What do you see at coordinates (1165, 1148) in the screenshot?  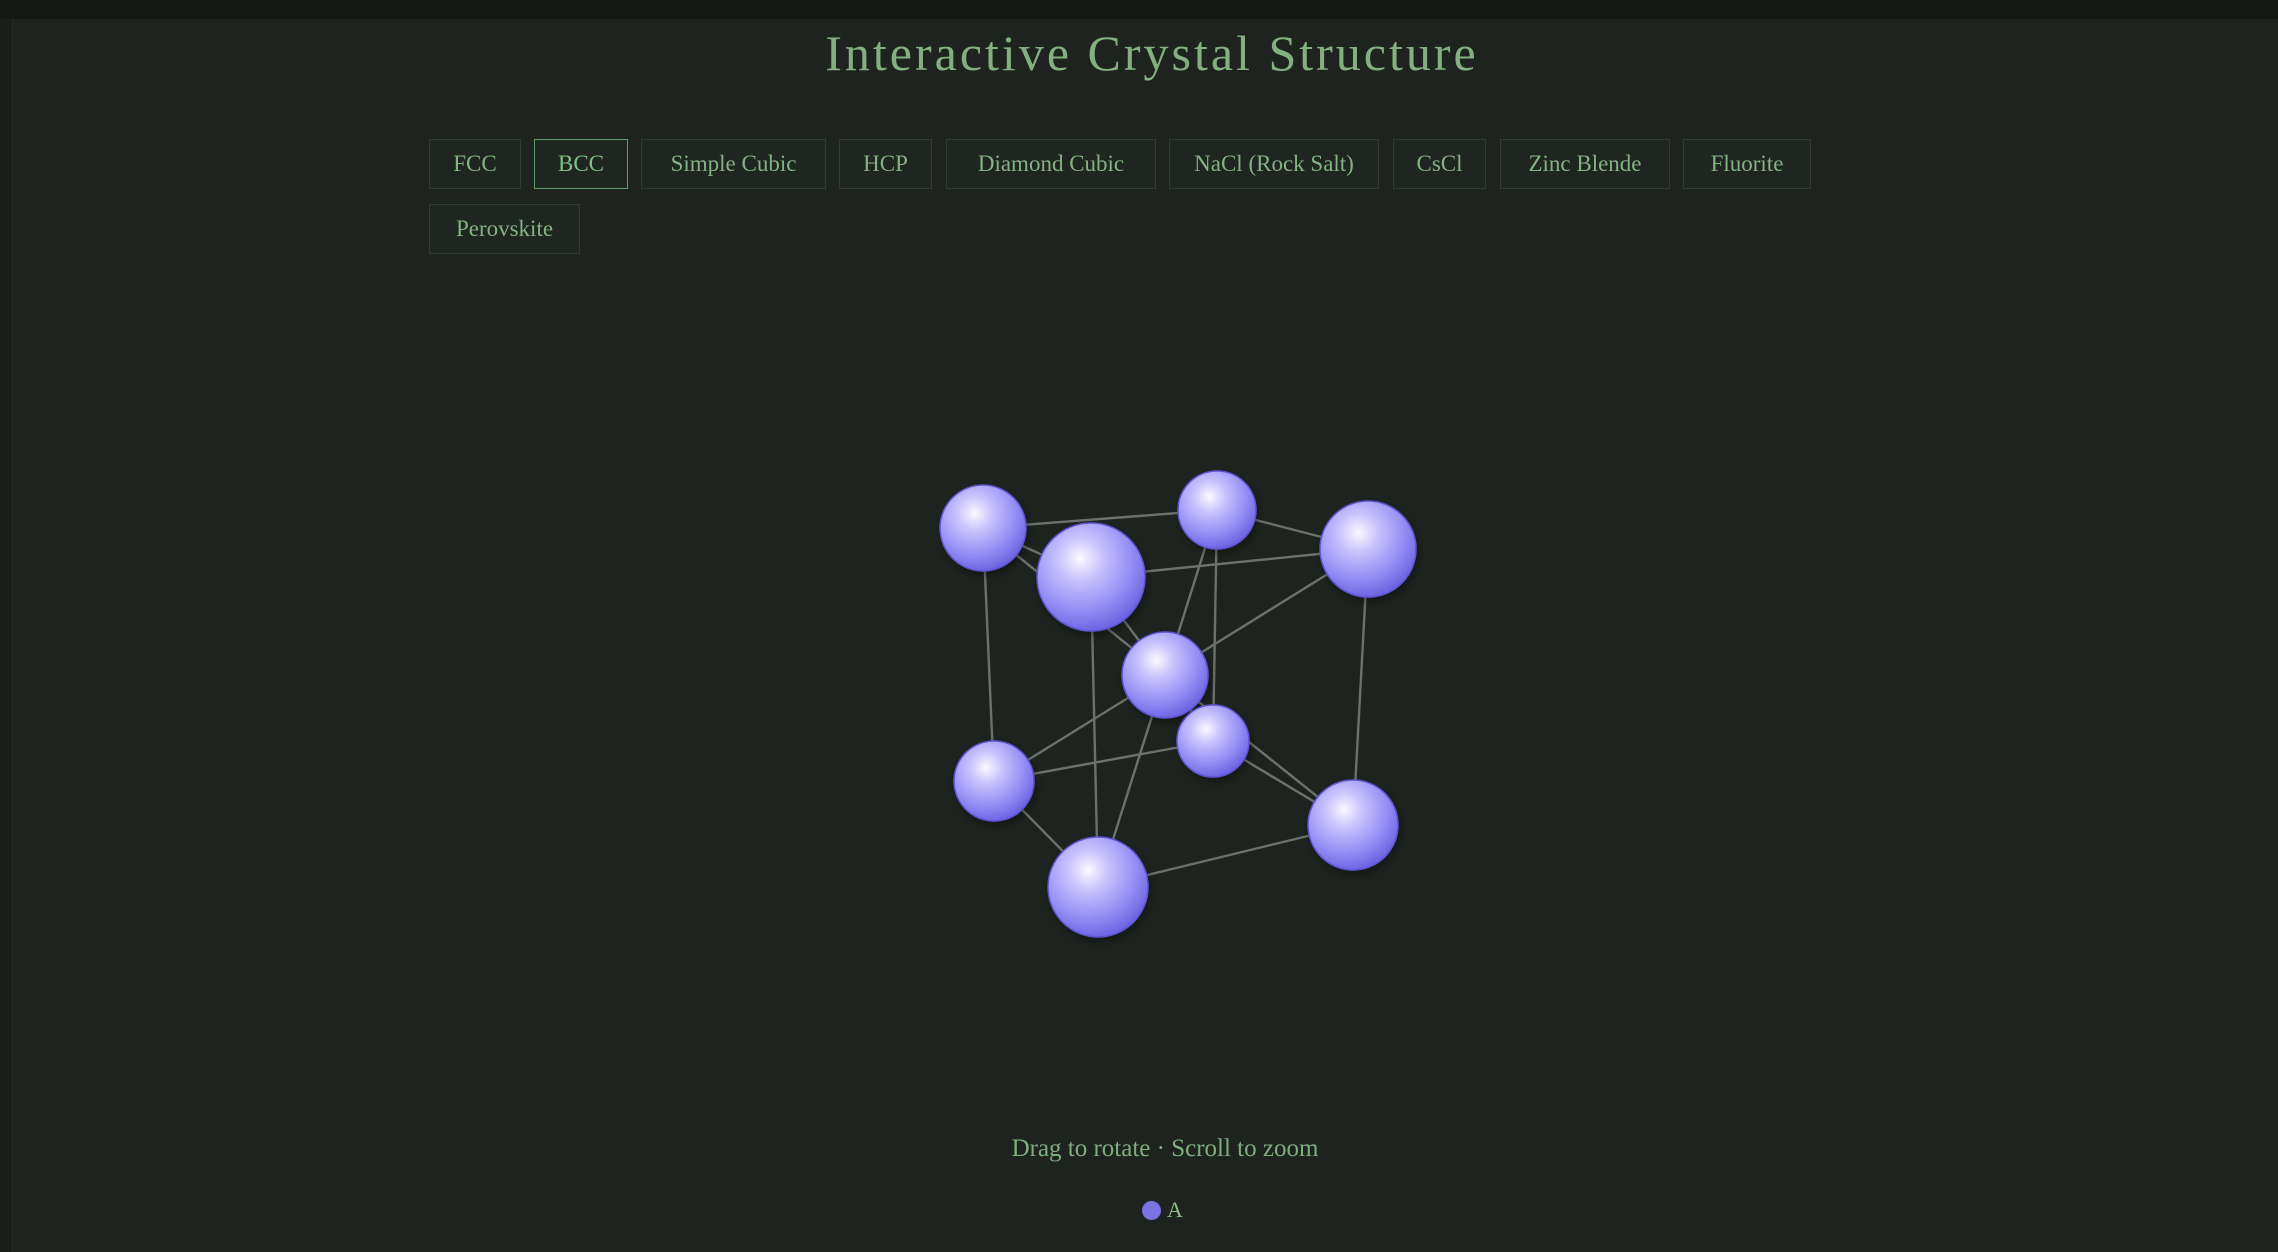 I see `interaction-hint: Drag to rotate · Scroll to zoom` at bounding box center [1165, 1148].